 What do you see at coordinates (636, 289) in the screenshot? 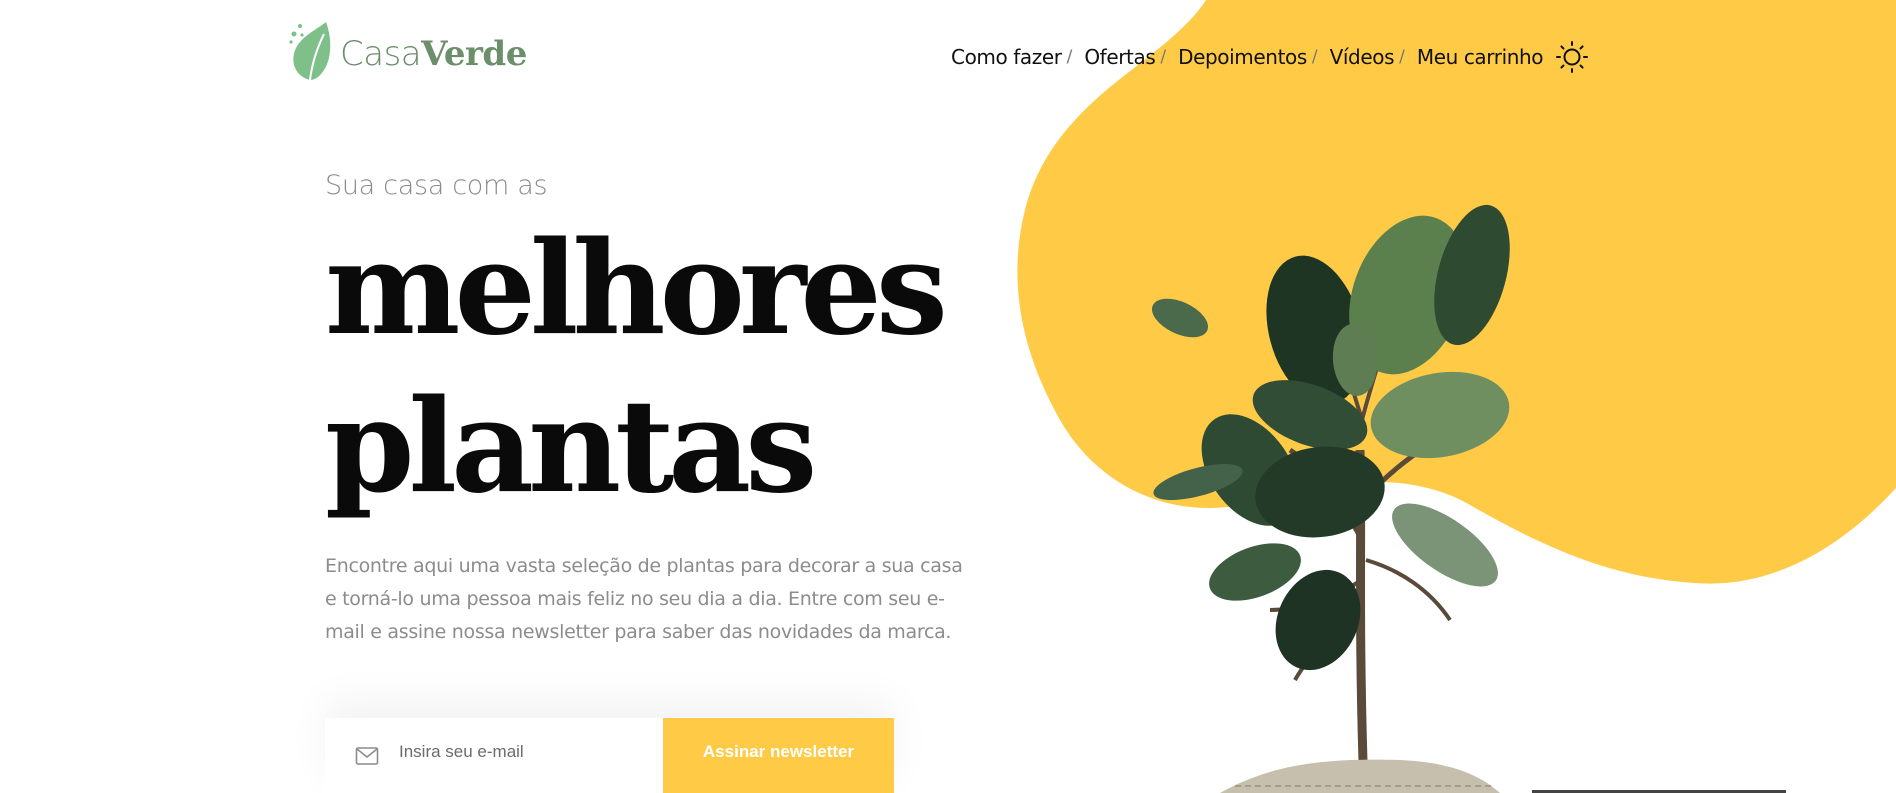
I see `hero-headline-line1: melhores` at bounding box center [636, 289].